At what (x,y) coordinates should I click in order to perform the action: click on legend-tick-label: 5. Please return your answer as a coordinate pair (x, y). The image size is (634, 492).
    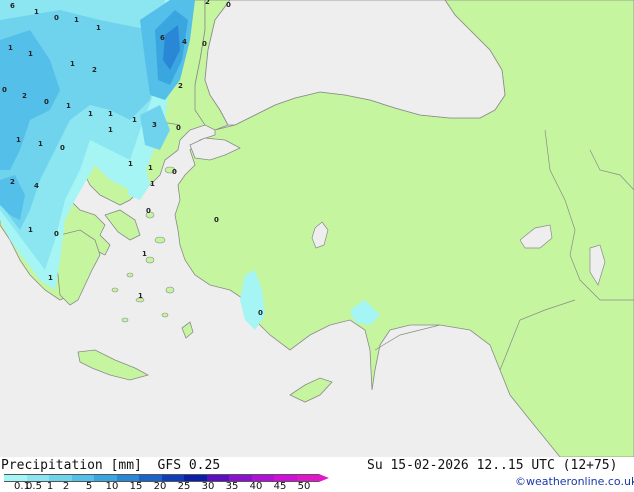
    Looking at the image, I should click on (89, 486).